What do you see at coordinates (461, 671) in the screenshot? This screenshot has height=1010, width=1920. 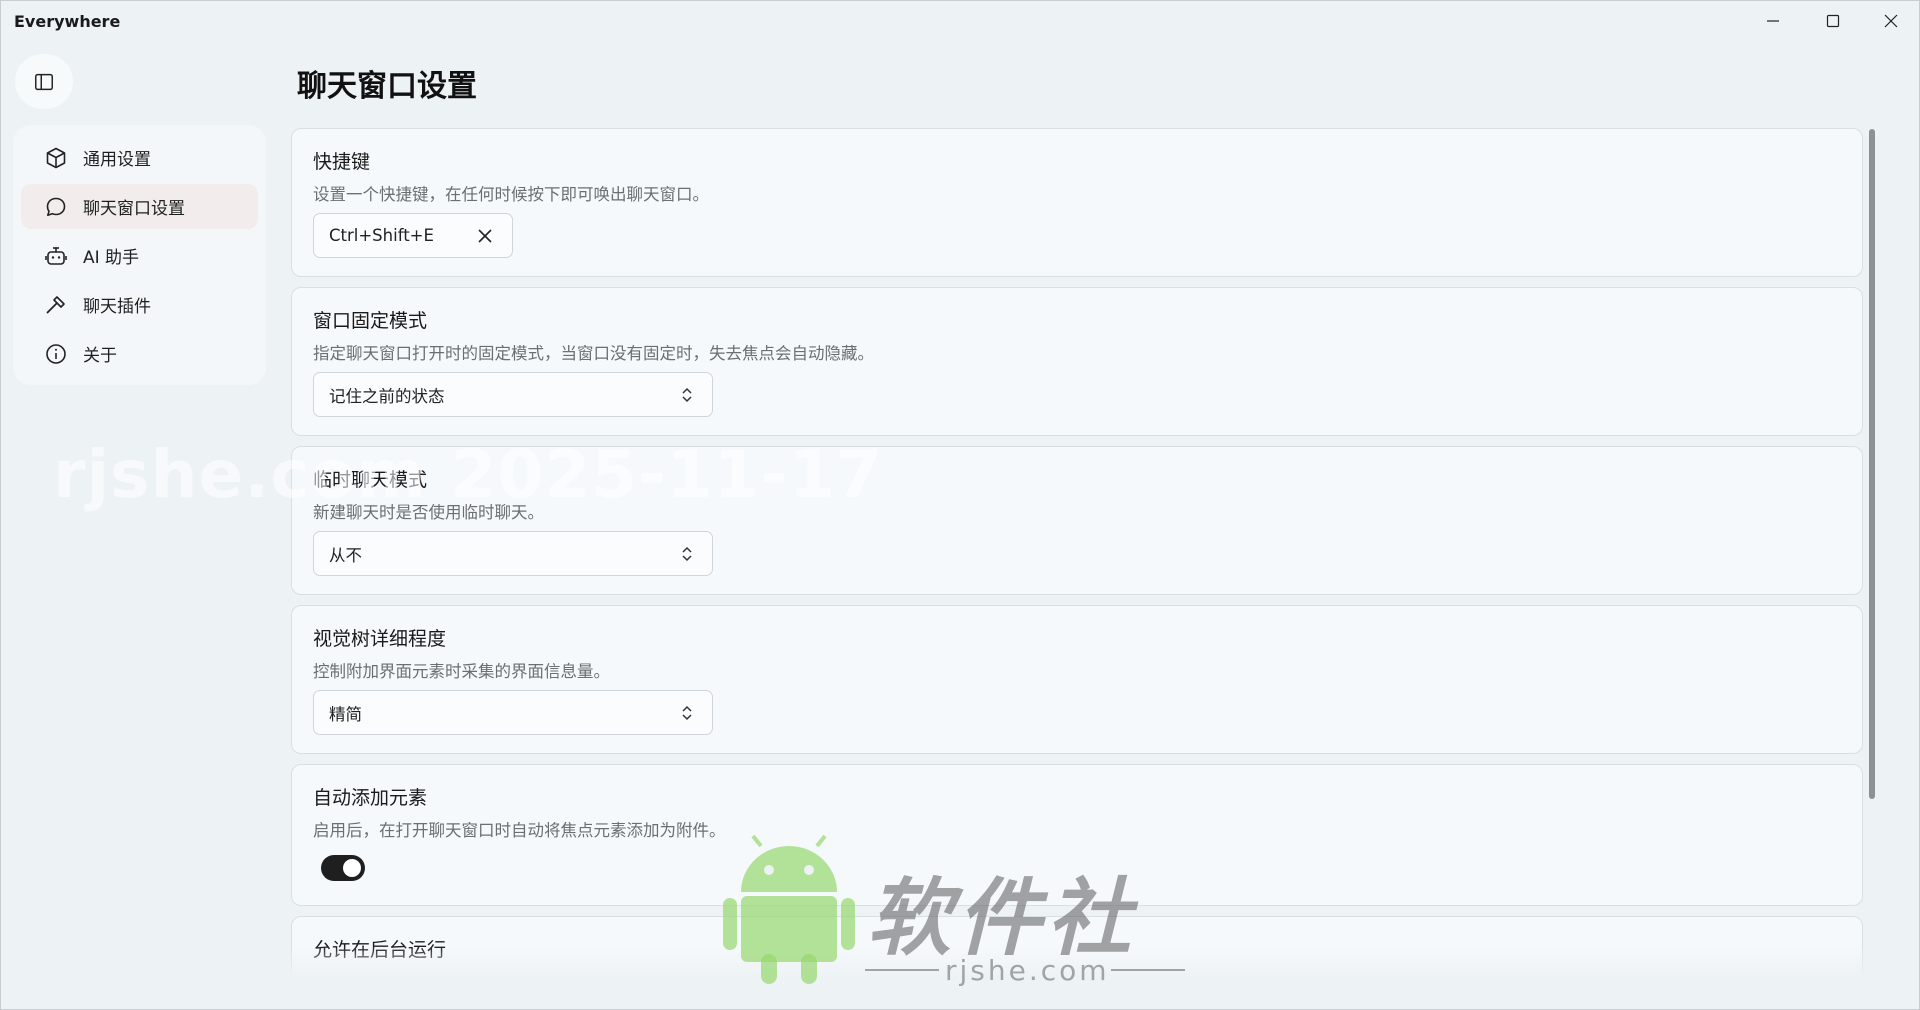 I see `setting-description: 控制附加界面元素时采集的界面信息量。` at bounding box center [461, 671].